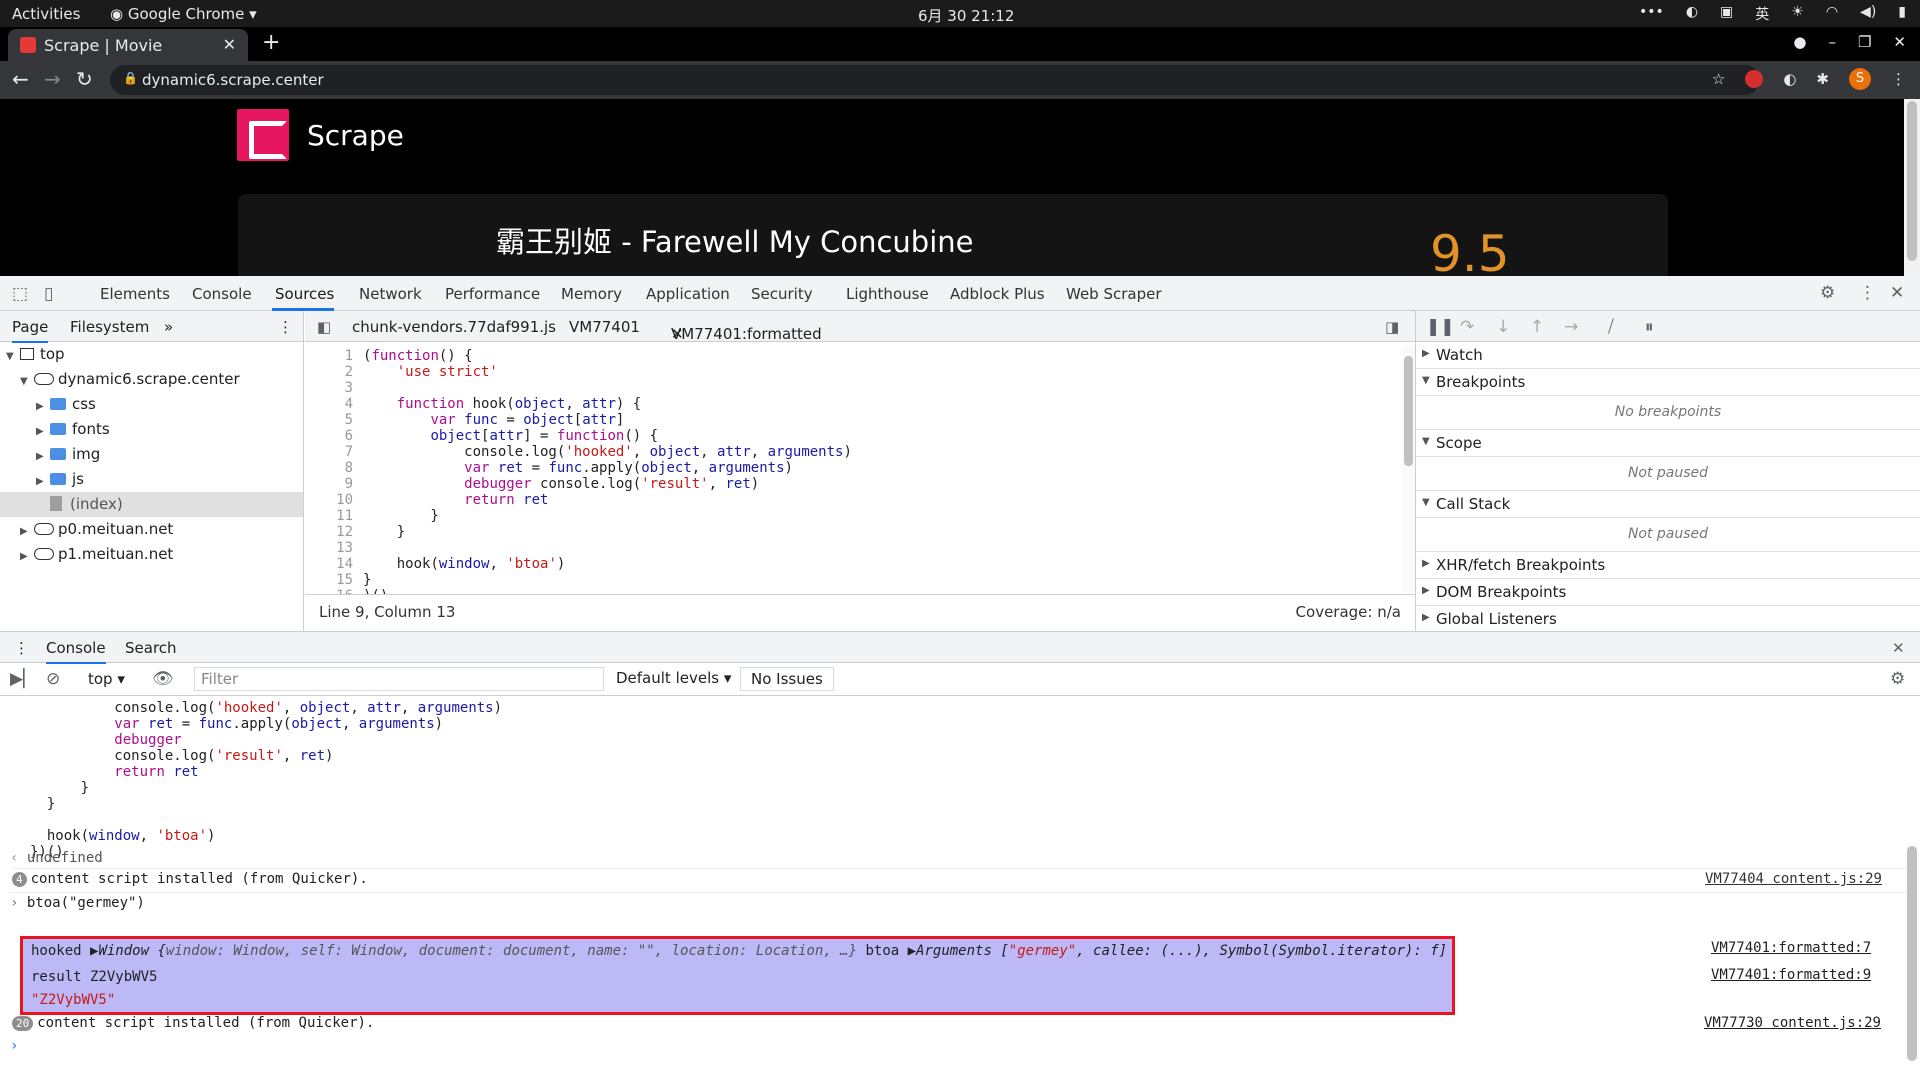 This screenshot has width=1920, height=1081. What do you see at coordinates (1867, 293) in the screenshot?
I see `more-options-icon: ⋮` at bounding box center [1867, 293].